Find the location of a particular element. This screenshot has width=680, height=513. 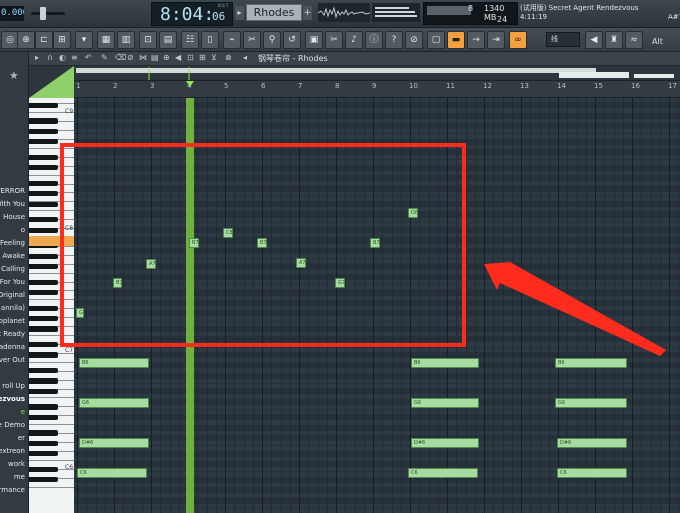

browser-item: oplanet is located at coordinates (12, 321).